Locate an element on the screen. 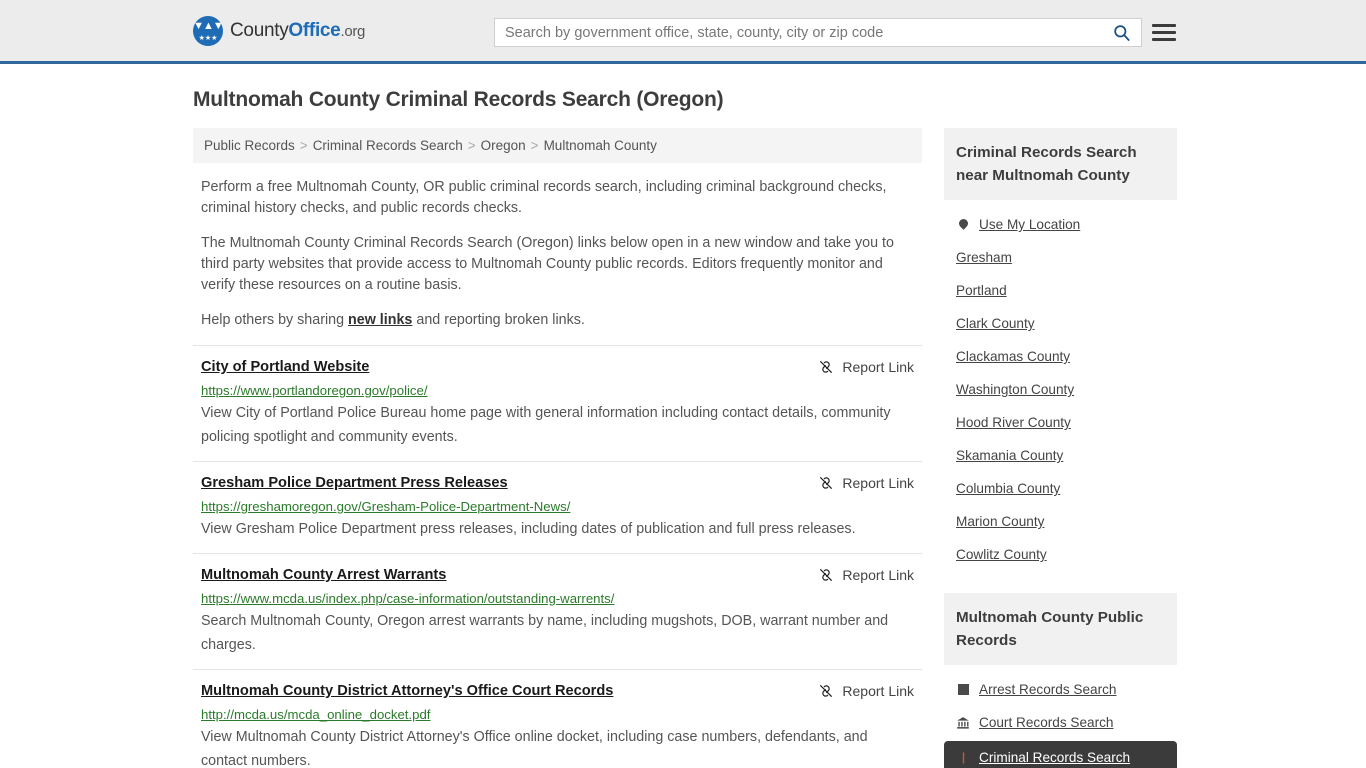 The width and height of the screenshot is (1366, 768). eagle-glyph: ▼▲▼ is located at coordinates (208, 25).